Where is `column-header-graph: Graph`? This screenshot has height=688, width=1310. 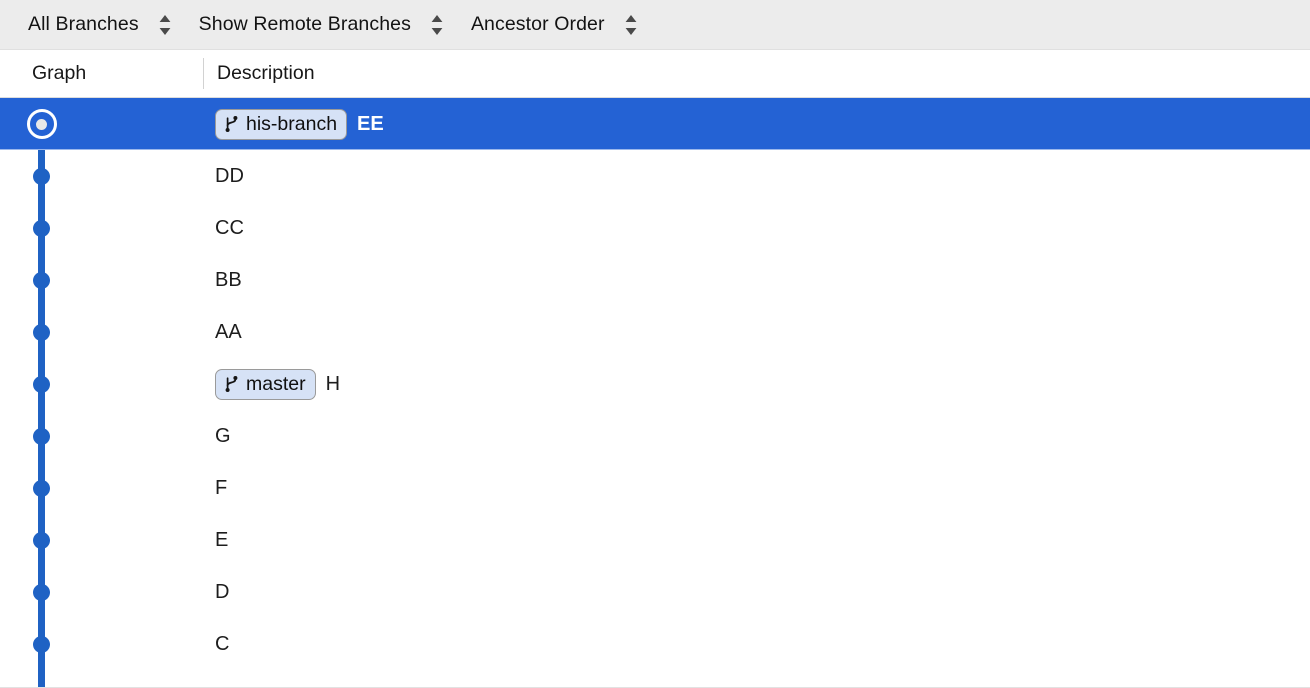 column-header-graph: Graph is located at coordinates (101, 73).